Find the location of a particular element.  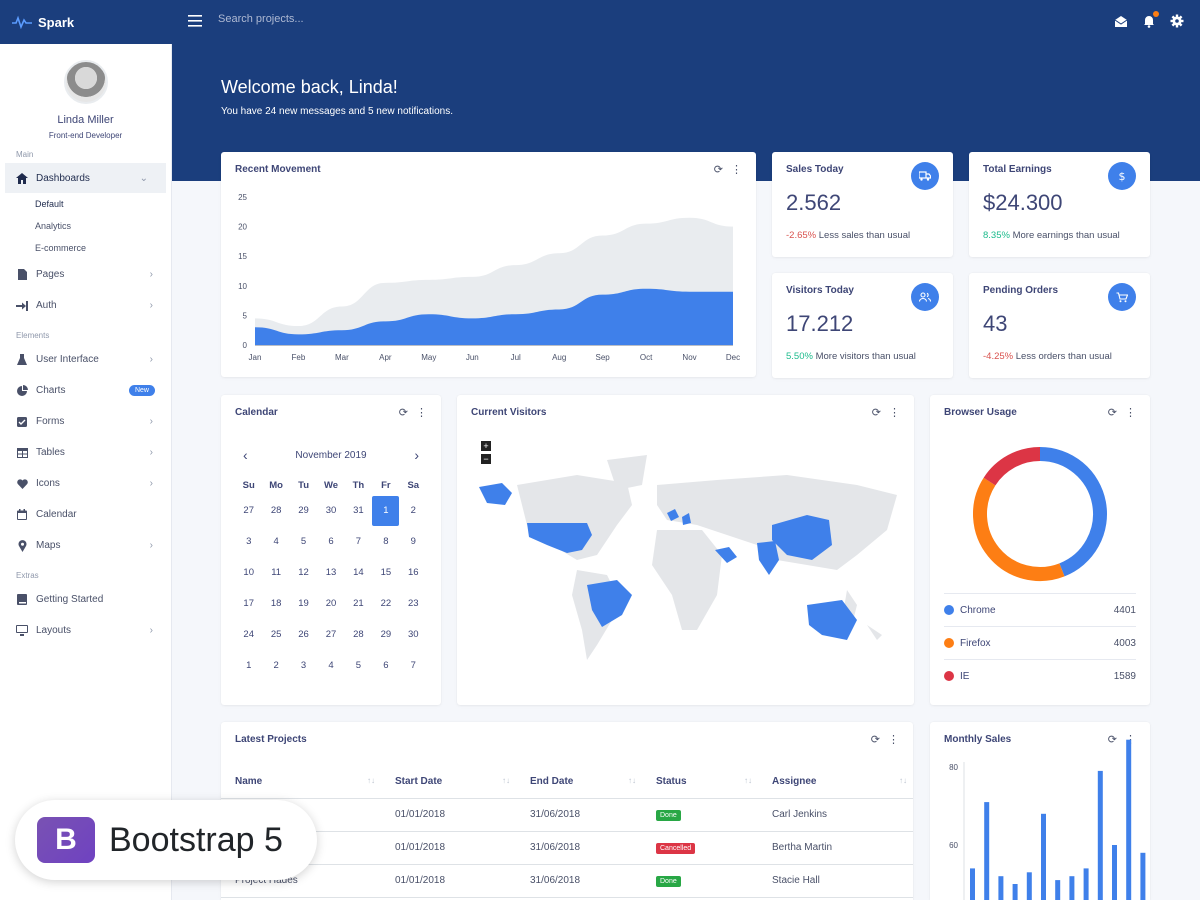

calendar-day: 16 is located at coordinates (413, 572).